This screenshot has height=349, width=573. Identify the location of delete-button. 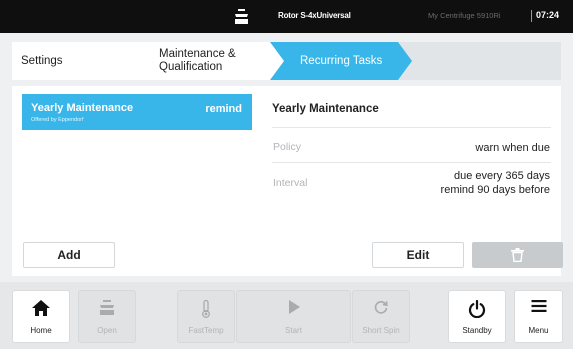
(517, 255).